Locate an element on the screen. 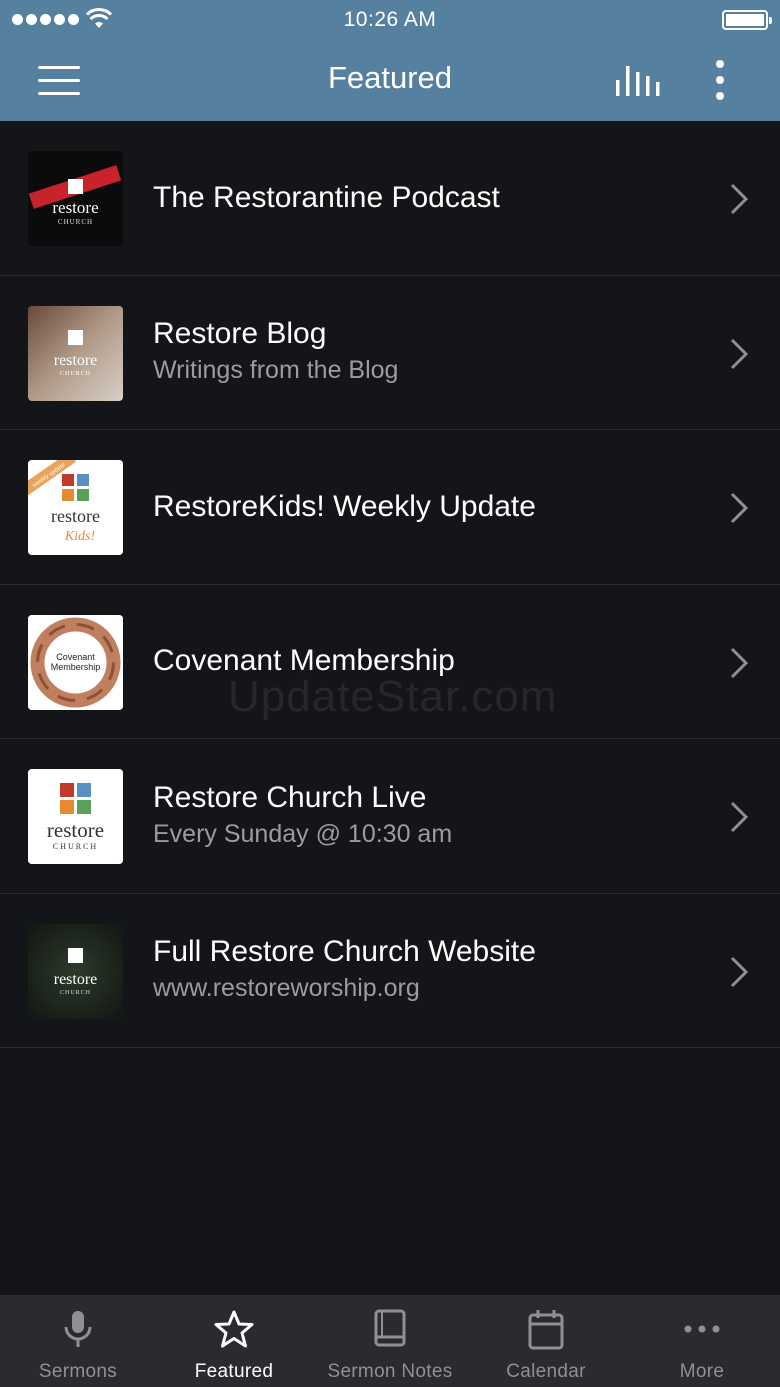 The image size is (780, 1387). blog-thumbnail: restore CHURCH is located at coordinates (75, 353).